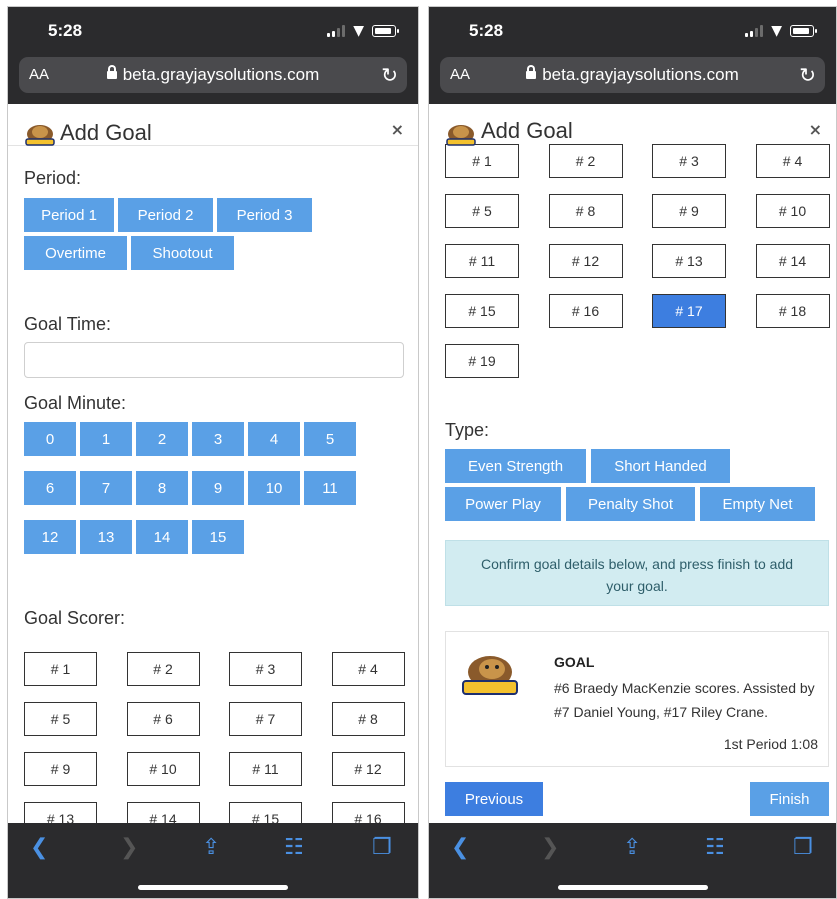  Describe the element at coordinates (75, 618) in the screenshot. I see `goal-scorer-label: Goal Scorer:` at that location.